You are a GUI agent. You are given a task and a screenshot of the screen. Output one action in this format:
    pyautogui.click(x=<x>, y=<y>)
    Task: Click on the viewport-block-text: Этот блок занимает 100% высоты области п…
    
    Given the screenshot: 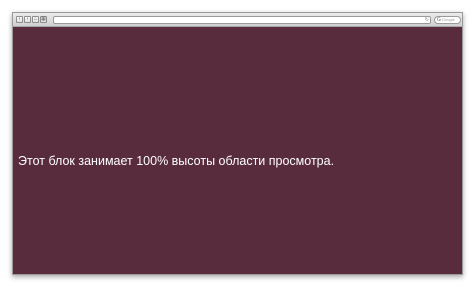 What is the action you would take?
    pyautogui.click(x=176, y=161)
    